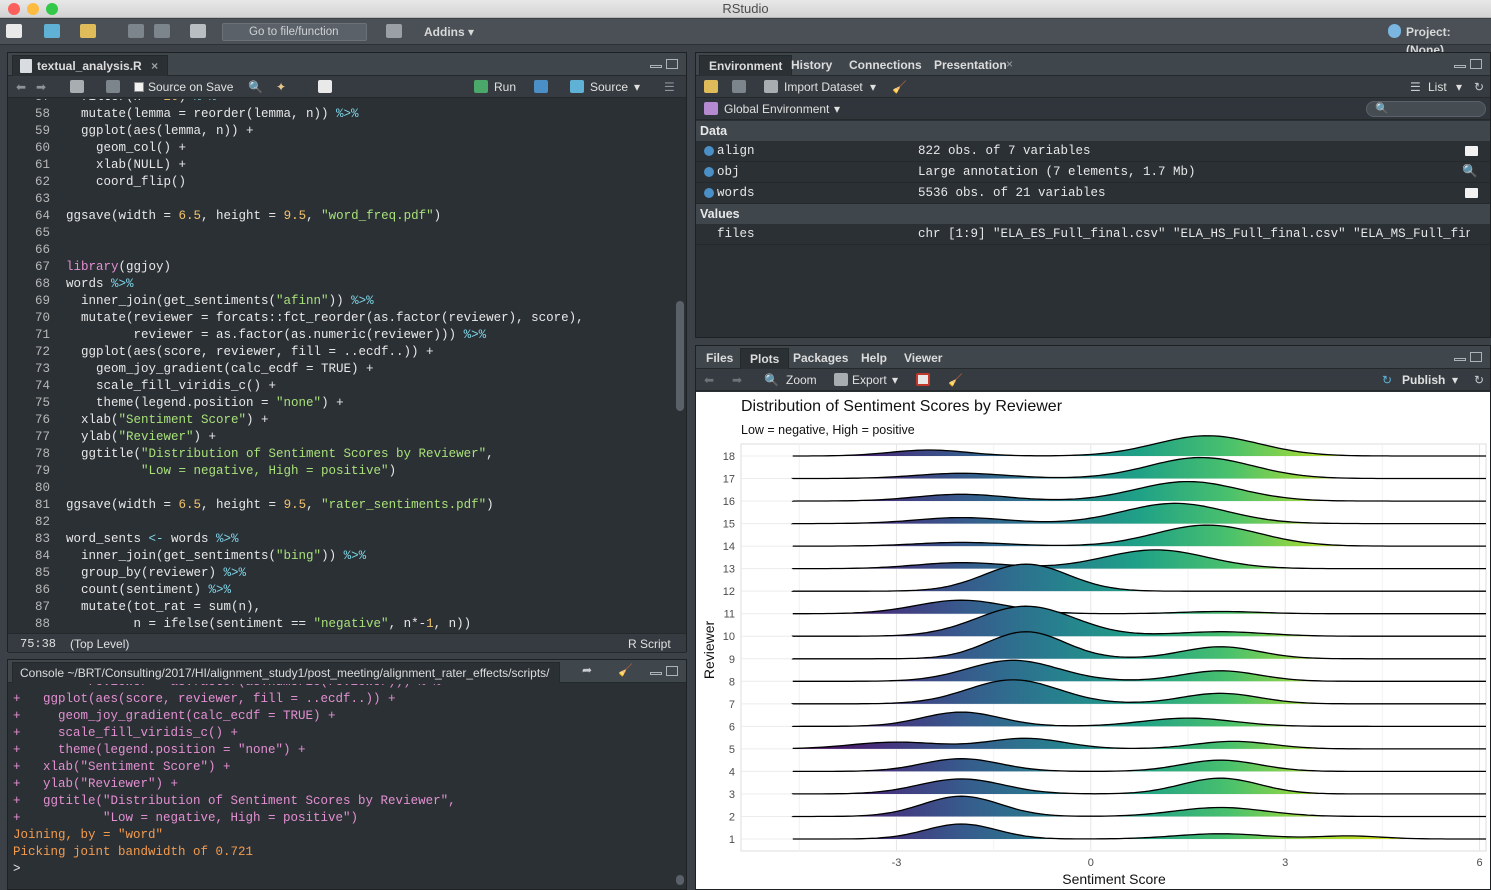 This screenshot has height=890, width=1491. I want to click on code-line: 79 "Low = negative, High = positive"), so click(340, 471).